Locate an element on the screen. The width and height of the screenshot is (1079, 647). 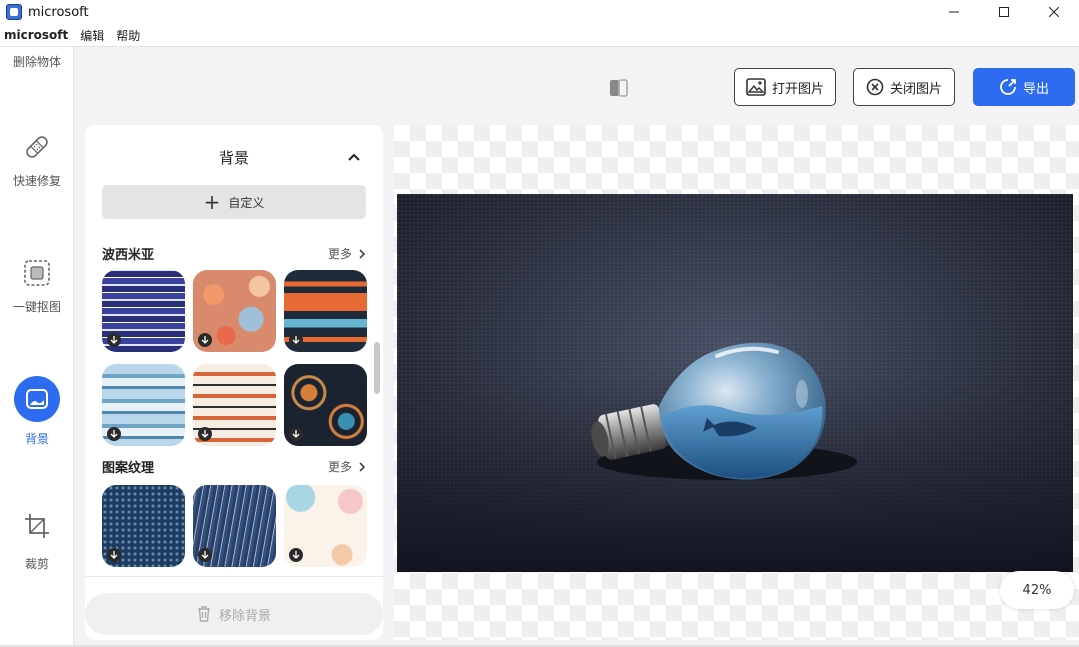
menu-divider is located at coordinates (539, 46).